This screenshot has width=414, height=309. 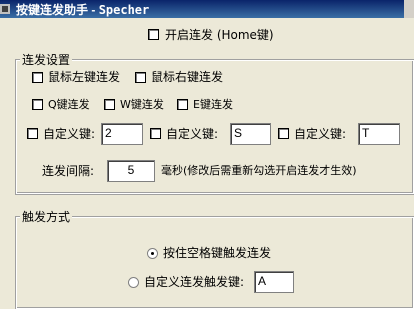 I want to click on app-icon, so click(x=7, y=9).